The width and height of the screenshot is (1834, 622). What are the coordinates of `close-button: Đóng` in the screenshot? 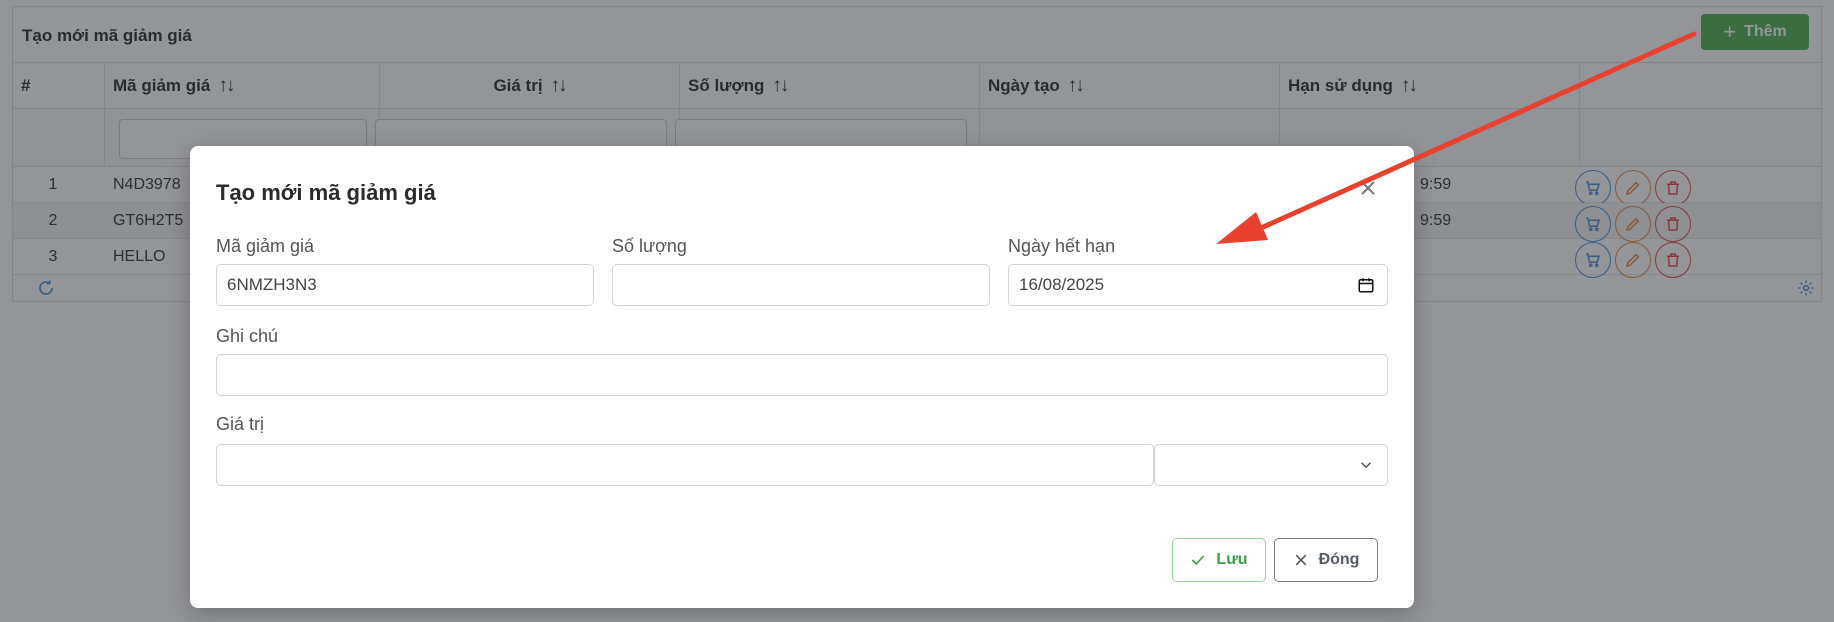 It's located at (1326, 560).